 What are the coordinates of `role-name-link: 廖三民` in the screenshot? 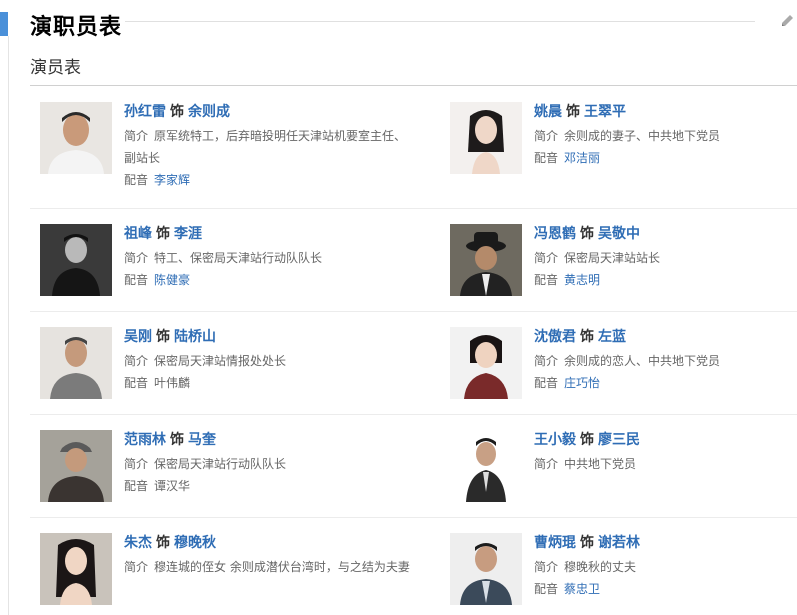 It's located at (619, 440).